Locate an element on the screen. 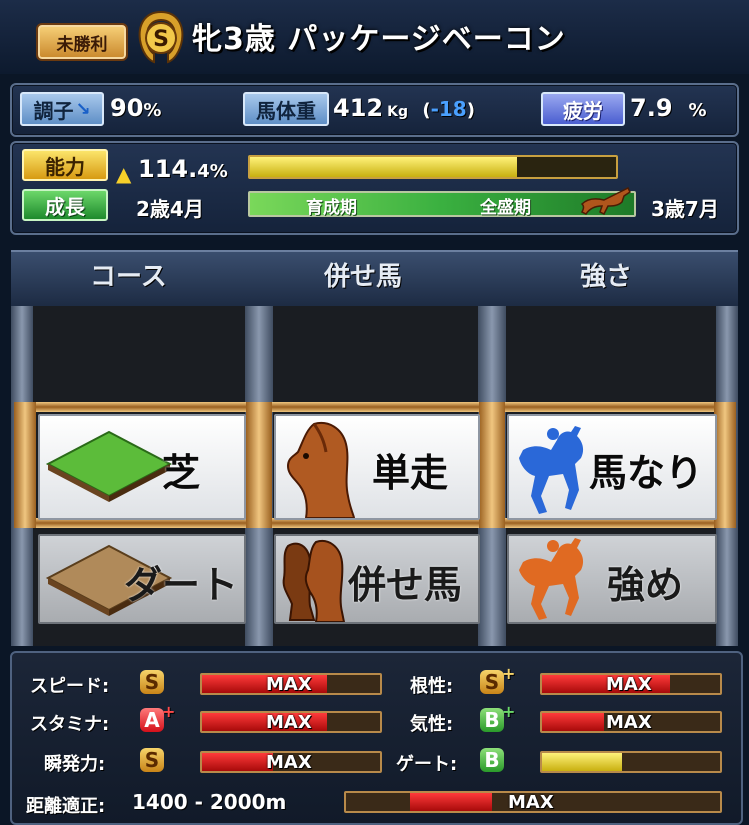 This screenshot has height=825, width=749. selection-frame-left is located at coordinates (25, 465).